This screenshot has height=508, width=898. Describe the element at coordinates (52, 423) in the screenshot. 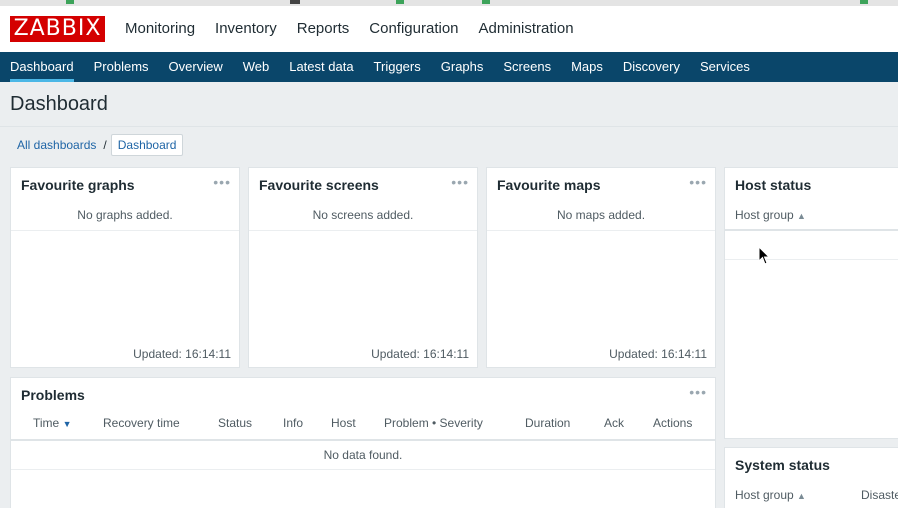

I see `column-time: Time ▼` at that location.